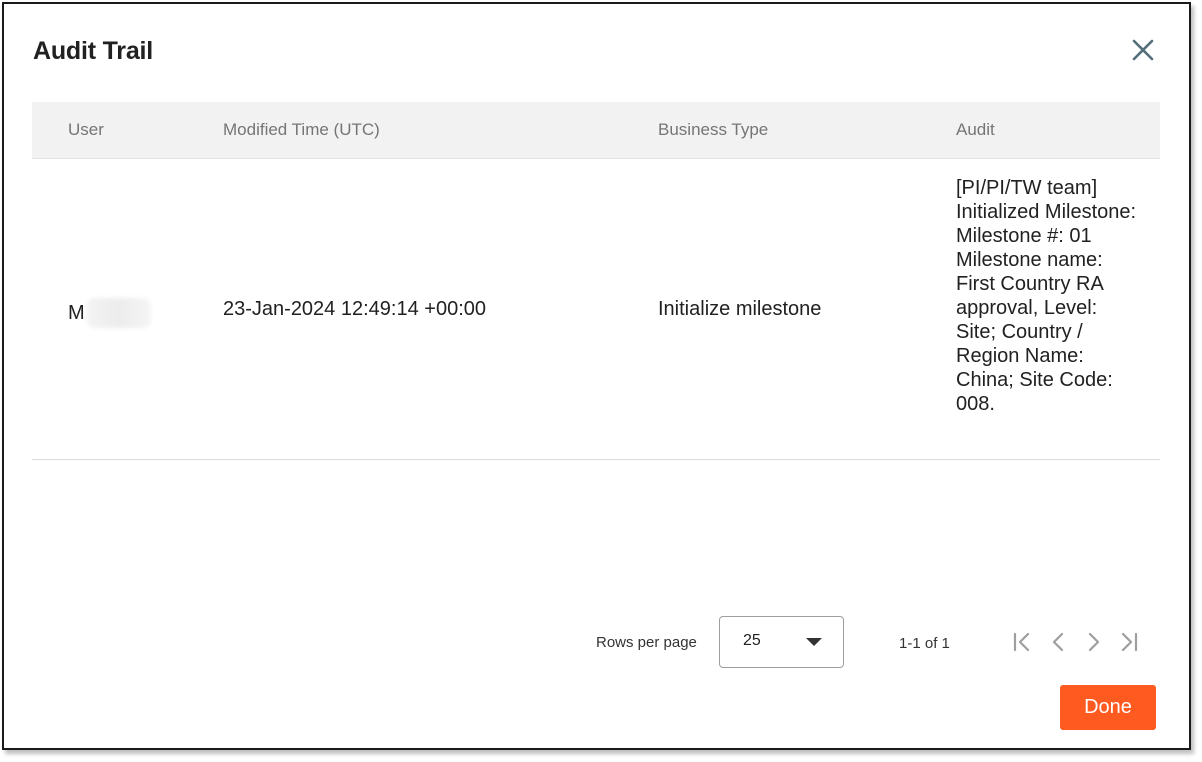  I want to click on last-page-button, so click(1129, 642).